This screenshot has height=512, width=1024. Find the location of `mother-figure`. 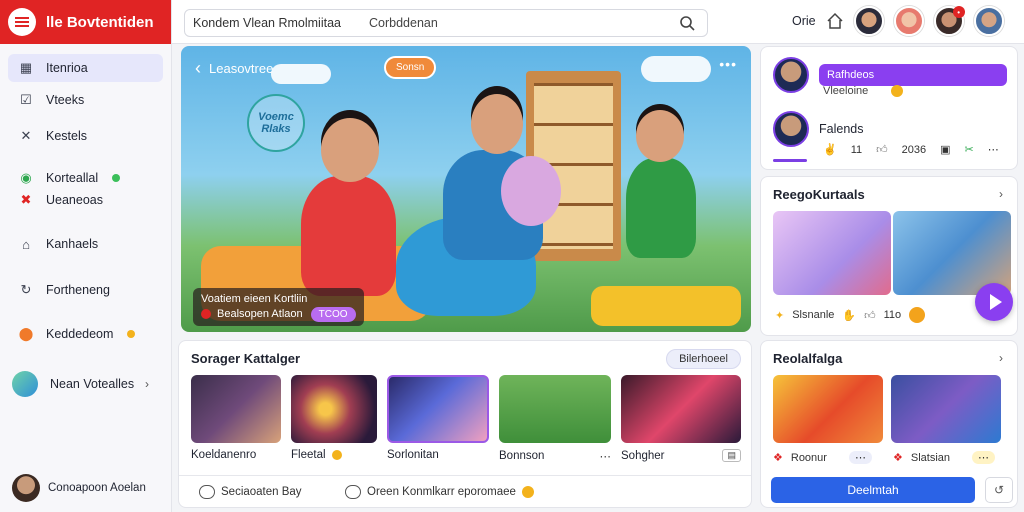

mother-figure is located at coordinates (348, 236).